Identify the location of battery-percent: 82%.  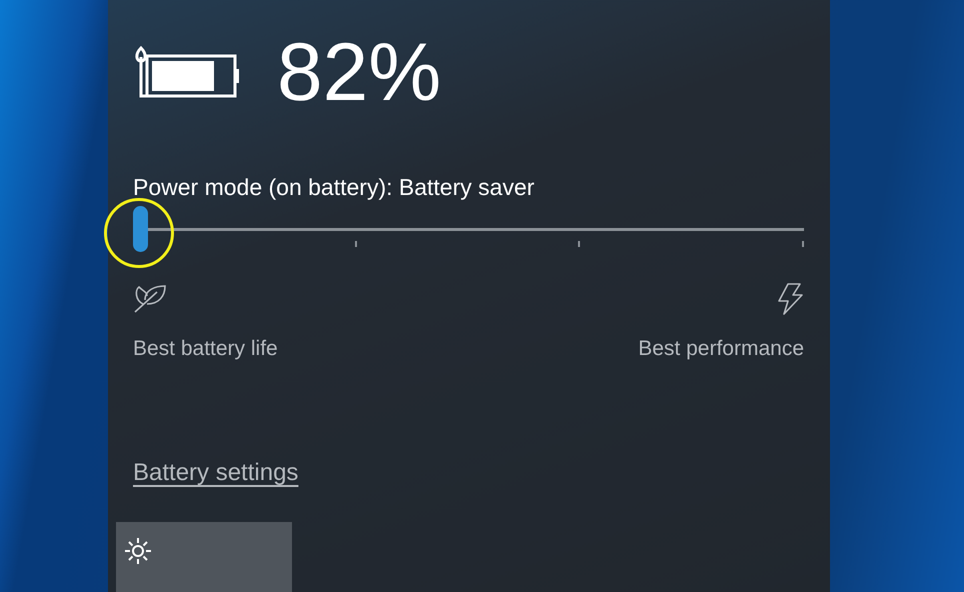
(359, 73).